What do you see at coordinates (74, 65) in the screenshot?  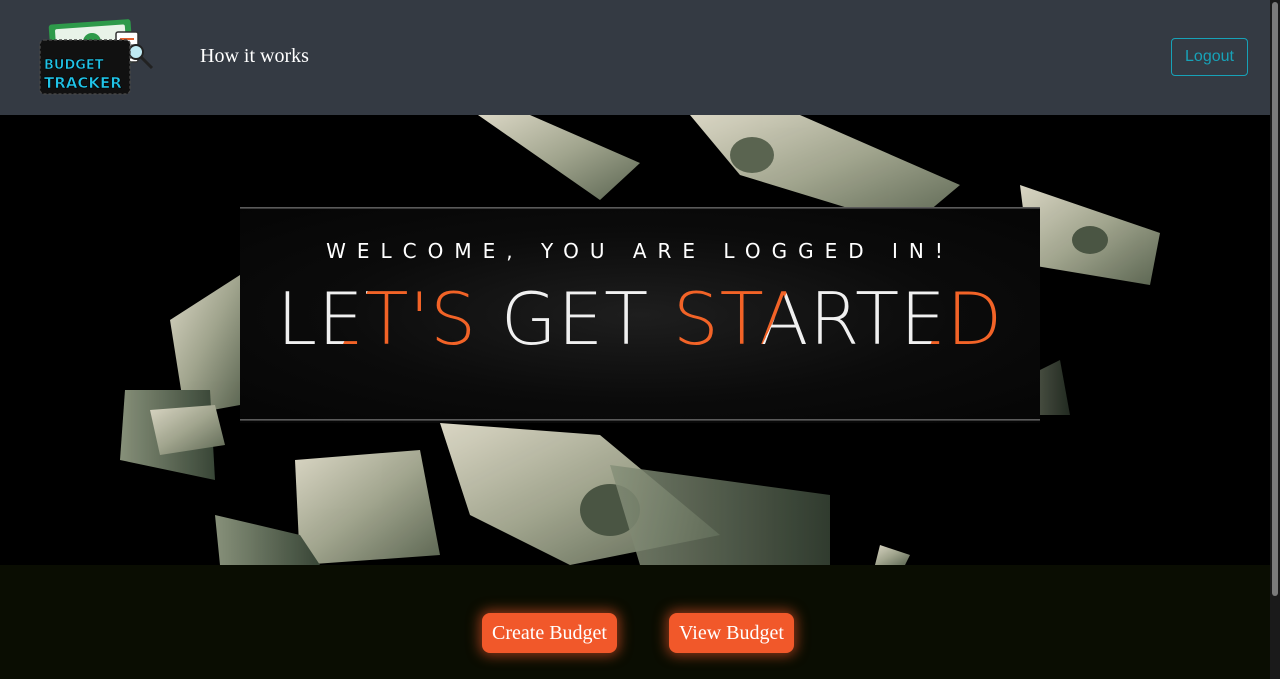 I see `logo-text-budget: BUDGET` at bounding box center [74, 65].